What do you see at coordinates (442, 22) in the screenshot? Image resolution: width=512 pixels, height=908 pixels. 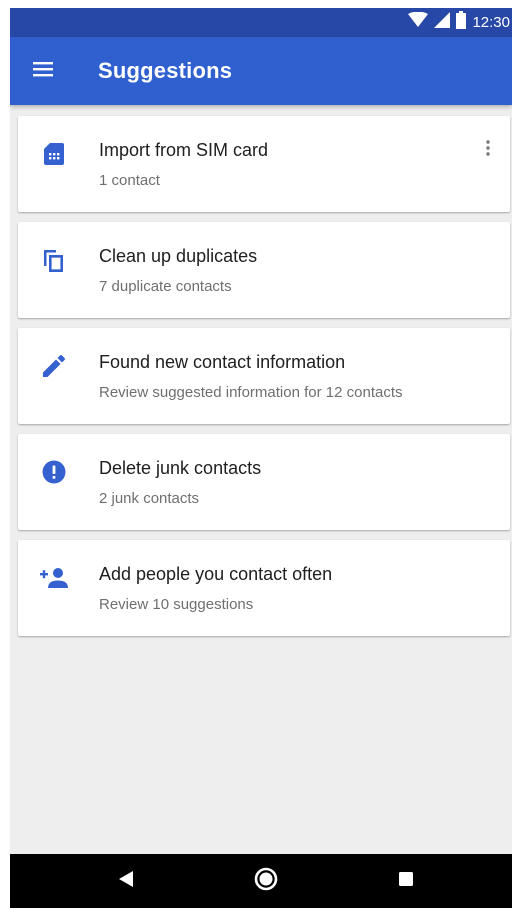 I see `cell-signal-icon` at bounding box center [442, 22].